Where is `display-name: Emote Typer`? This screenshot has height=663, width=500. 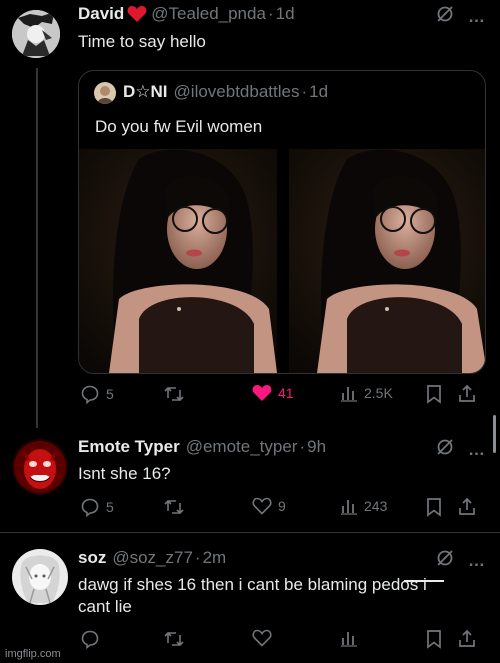
display-name: Emote Typer is located at coordinates (129, 447).